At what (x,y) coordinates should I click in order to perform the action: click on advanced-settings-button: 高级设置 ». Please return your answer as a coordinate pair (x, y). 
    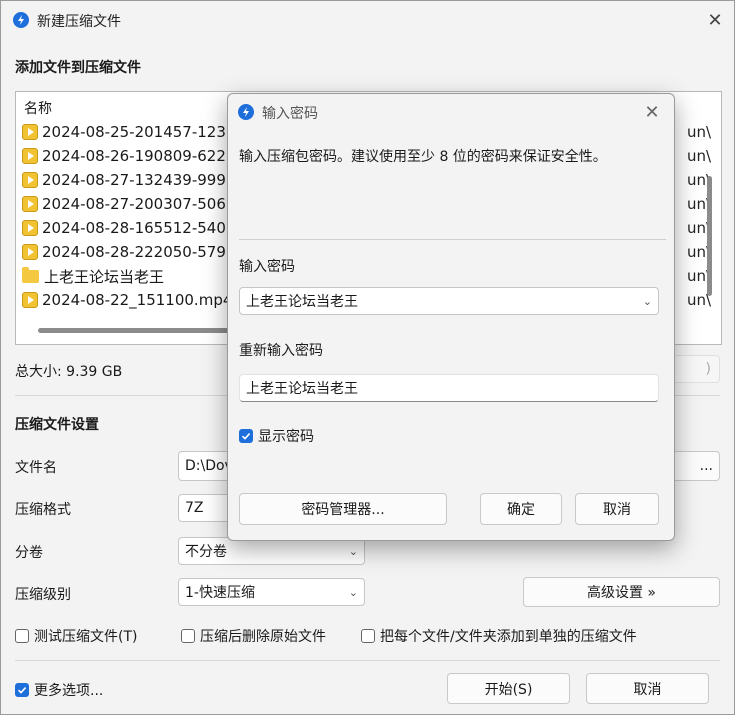
    Looking at the image, I should click on (621, 592).